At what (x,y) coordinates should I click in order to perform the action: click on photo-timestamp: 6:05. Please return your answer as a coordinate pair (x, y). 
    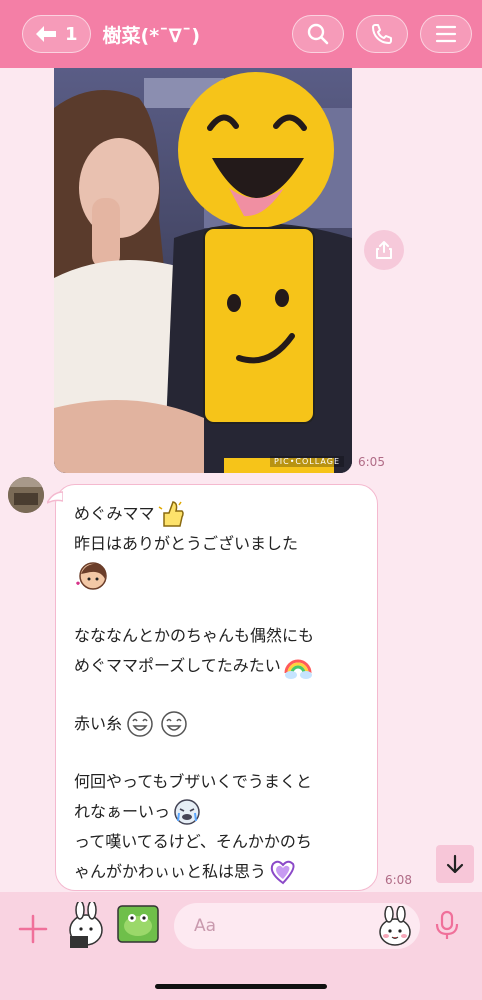
    Looking at the image, I should click on (371, 462).